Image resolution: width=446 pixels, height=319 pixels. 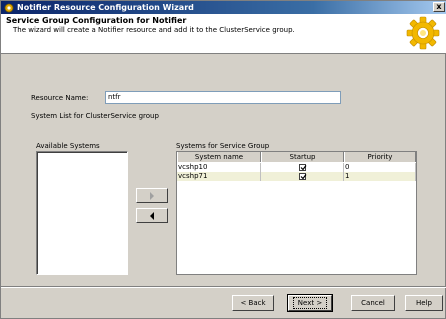 I want to click on next-button: Next >, so click(x=310, y=303).